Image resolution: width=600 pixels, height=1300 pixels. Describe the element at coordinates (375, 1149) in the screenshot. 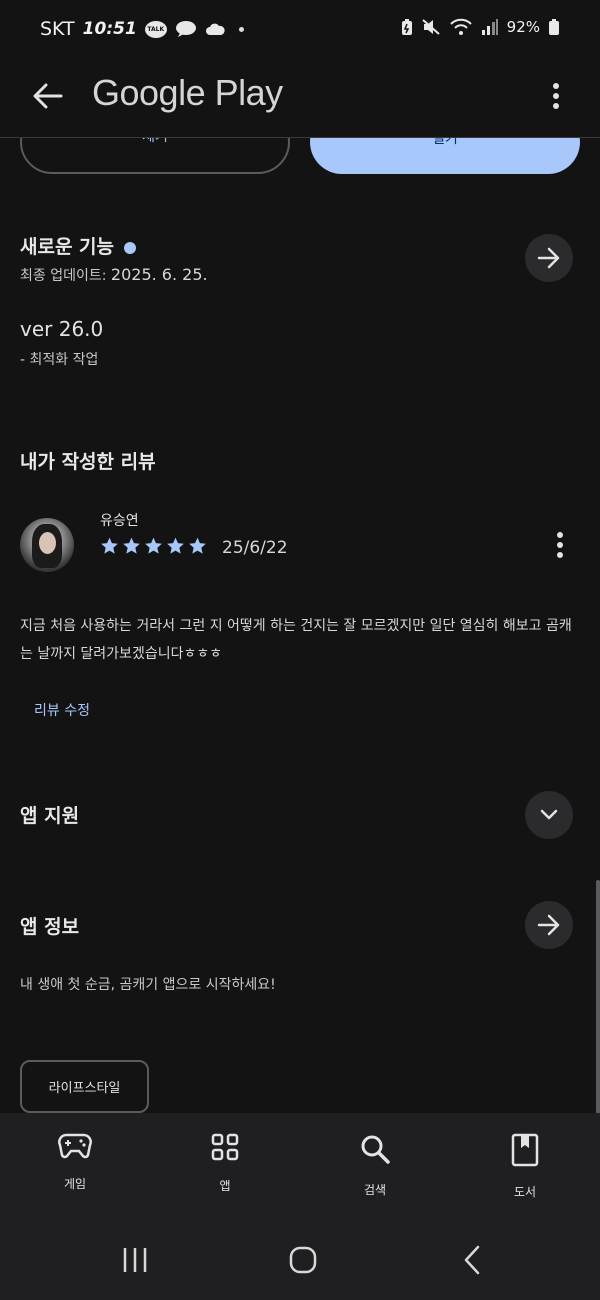

I see `search-icon` at that location.